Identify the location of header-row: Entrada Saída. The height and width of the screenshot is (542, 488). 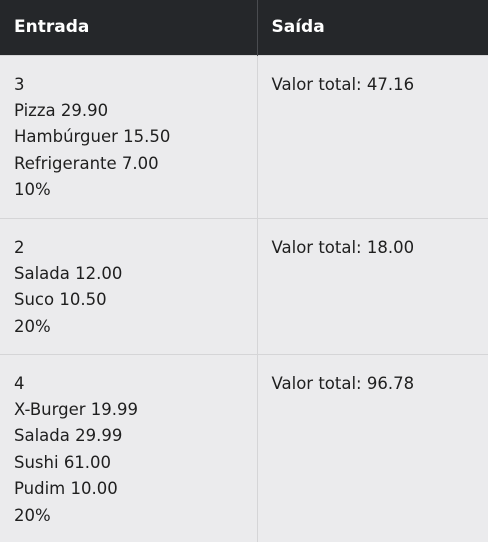
(244, 27).